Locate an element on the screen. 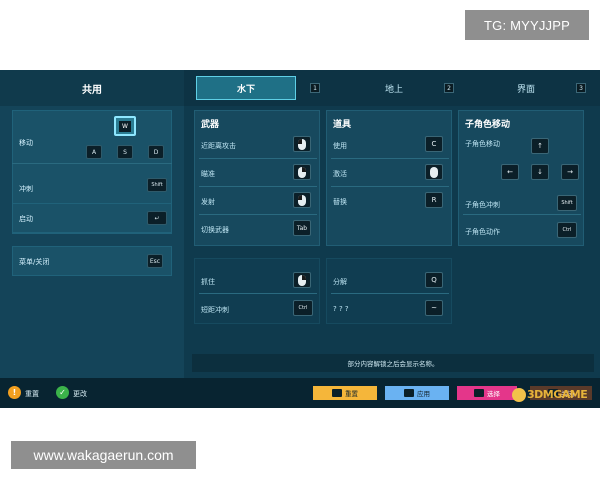 Image resolution: width=600 pixels, height=480 pixels. key-d: D is located at coordinates (156, 152).